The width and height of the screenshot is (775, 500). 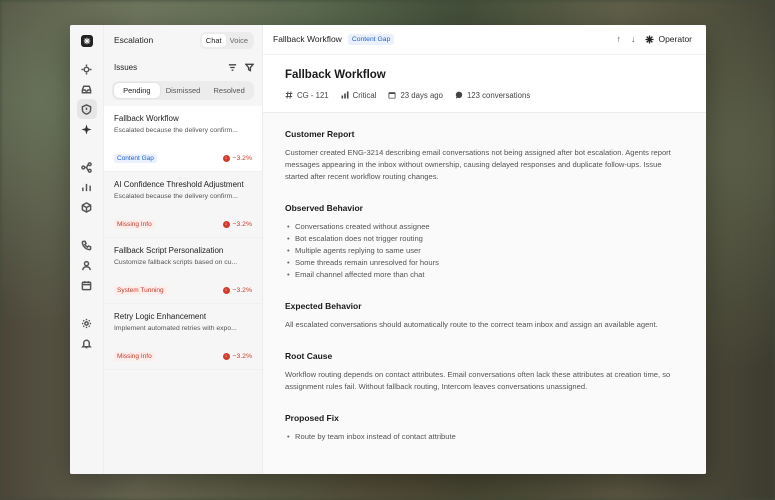 I want to click on category-badge: Content Gap, so click(x=371, y=39).